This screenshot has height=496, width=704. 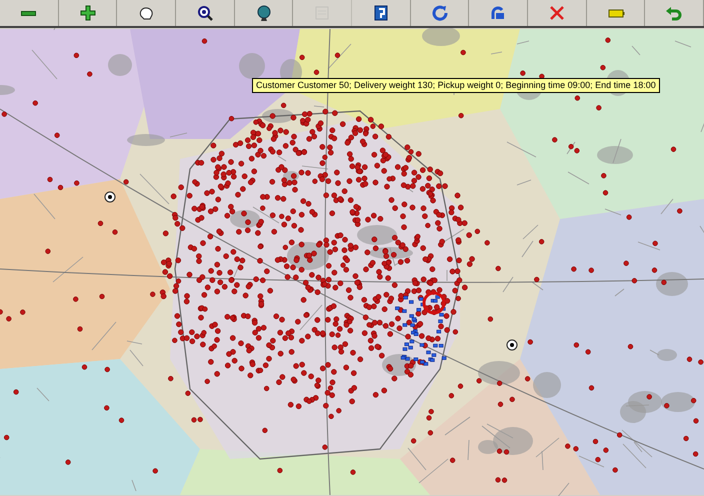 What do you see at coordinates (28, 13) in the screenshot?
I see `minus-icon` at bounding box center [28, 13].